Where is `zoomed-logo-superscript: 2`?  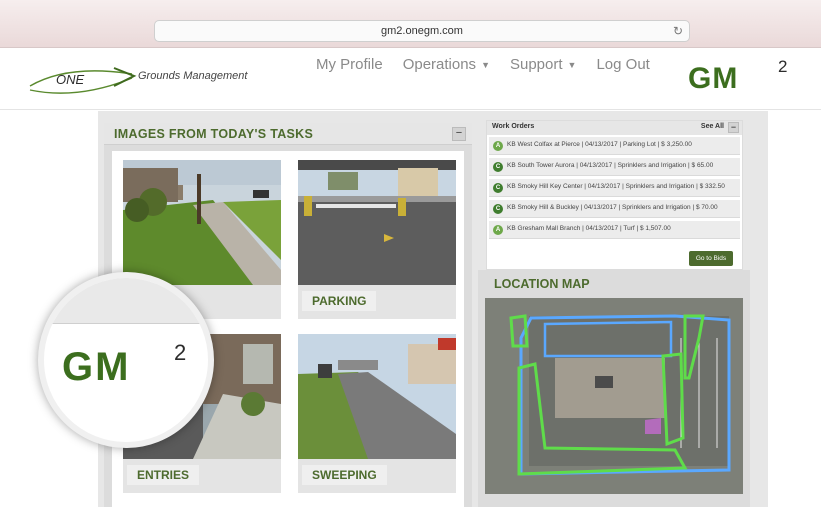 zoomed-logo-superscript: 2 is located at coordinates (180, 352).